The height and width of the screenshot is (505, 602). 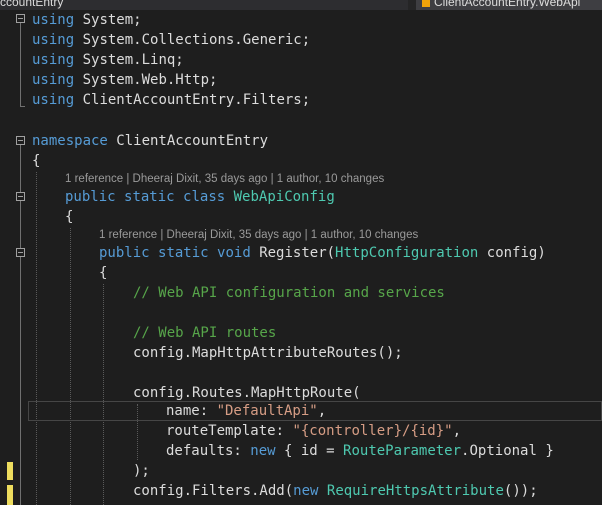 I want to click on code-text: config.Filters.Add(, so click(x=213, y=491).